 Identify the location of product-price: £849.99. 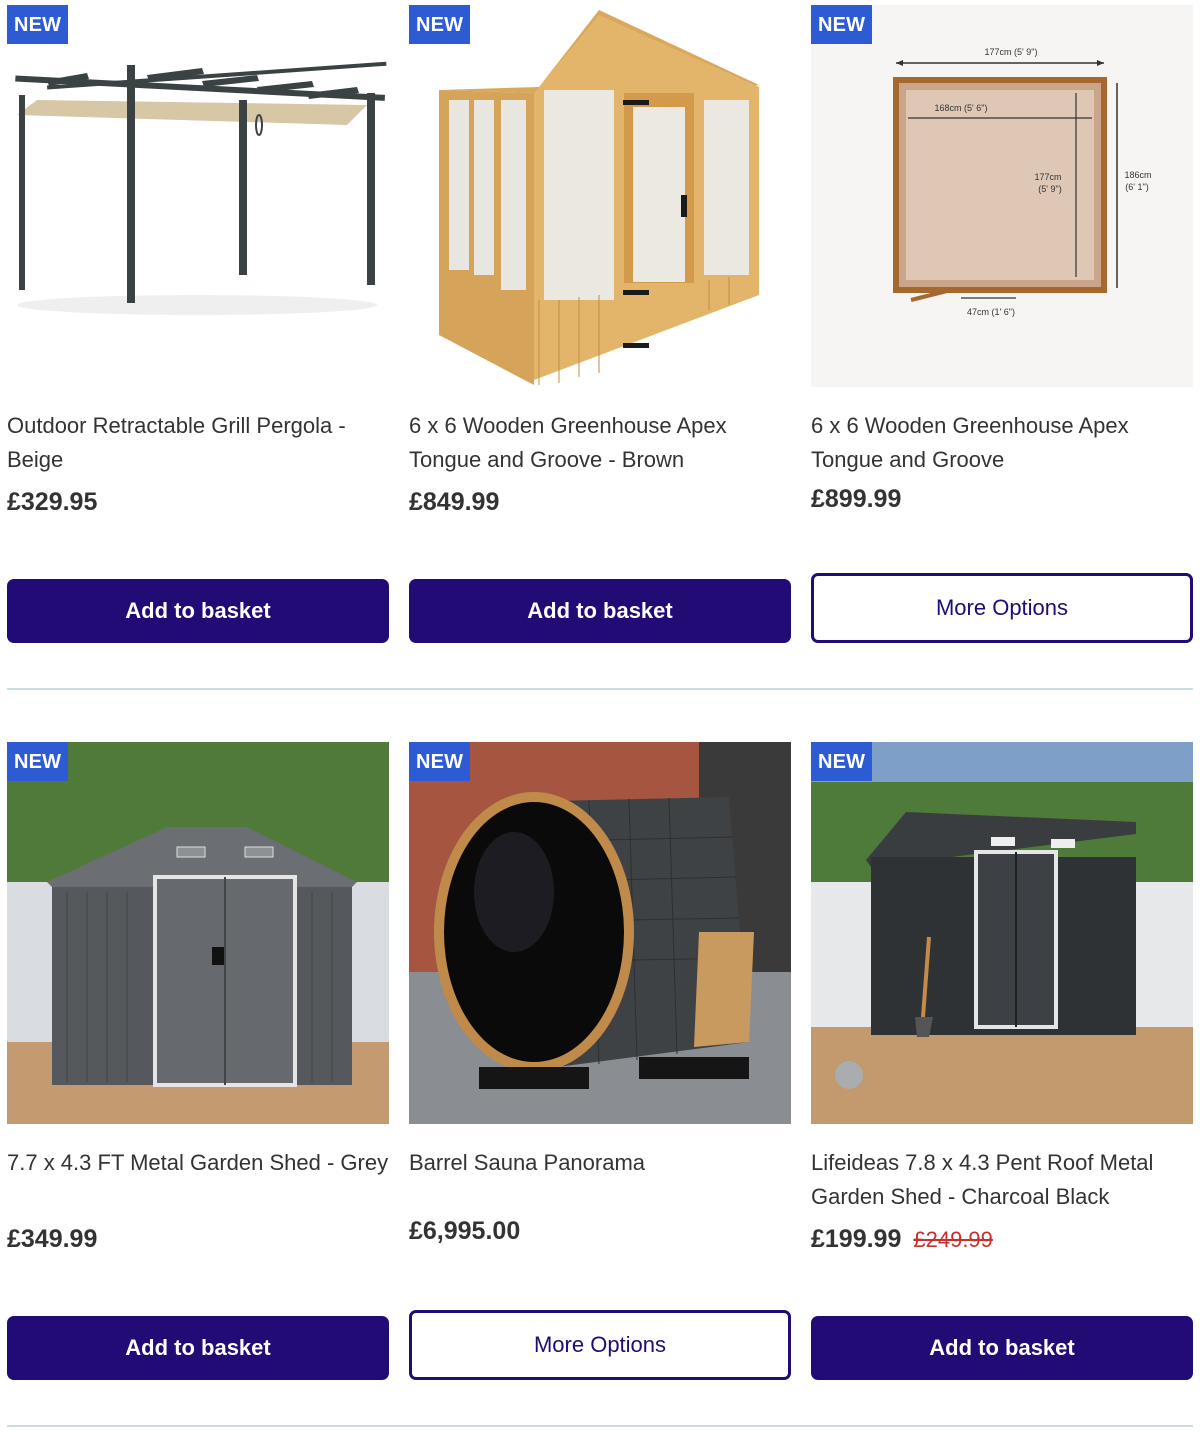
(454, 502).